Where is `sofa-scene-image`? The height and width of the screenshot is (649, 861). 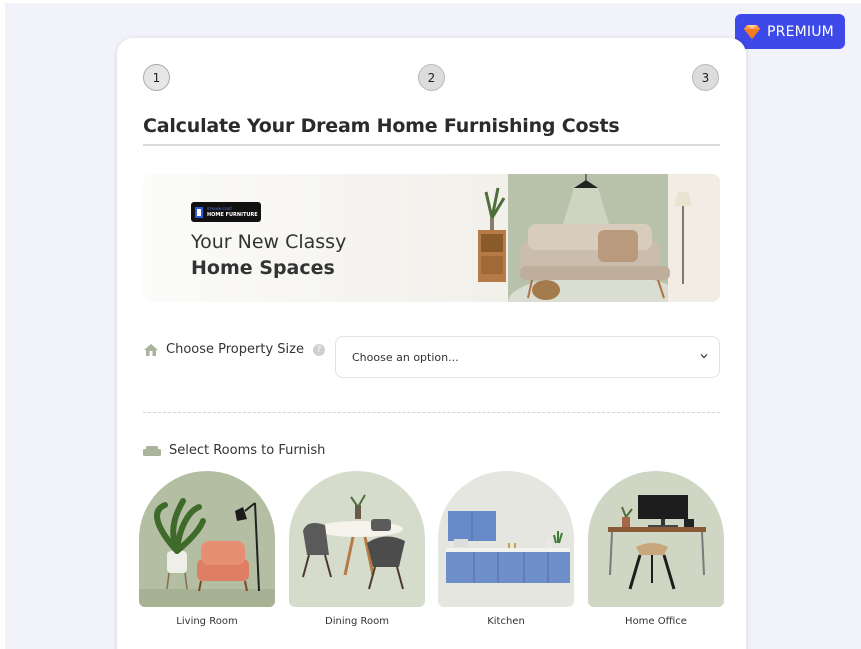 sofa-scene-image is located at coordinates (599, 238).